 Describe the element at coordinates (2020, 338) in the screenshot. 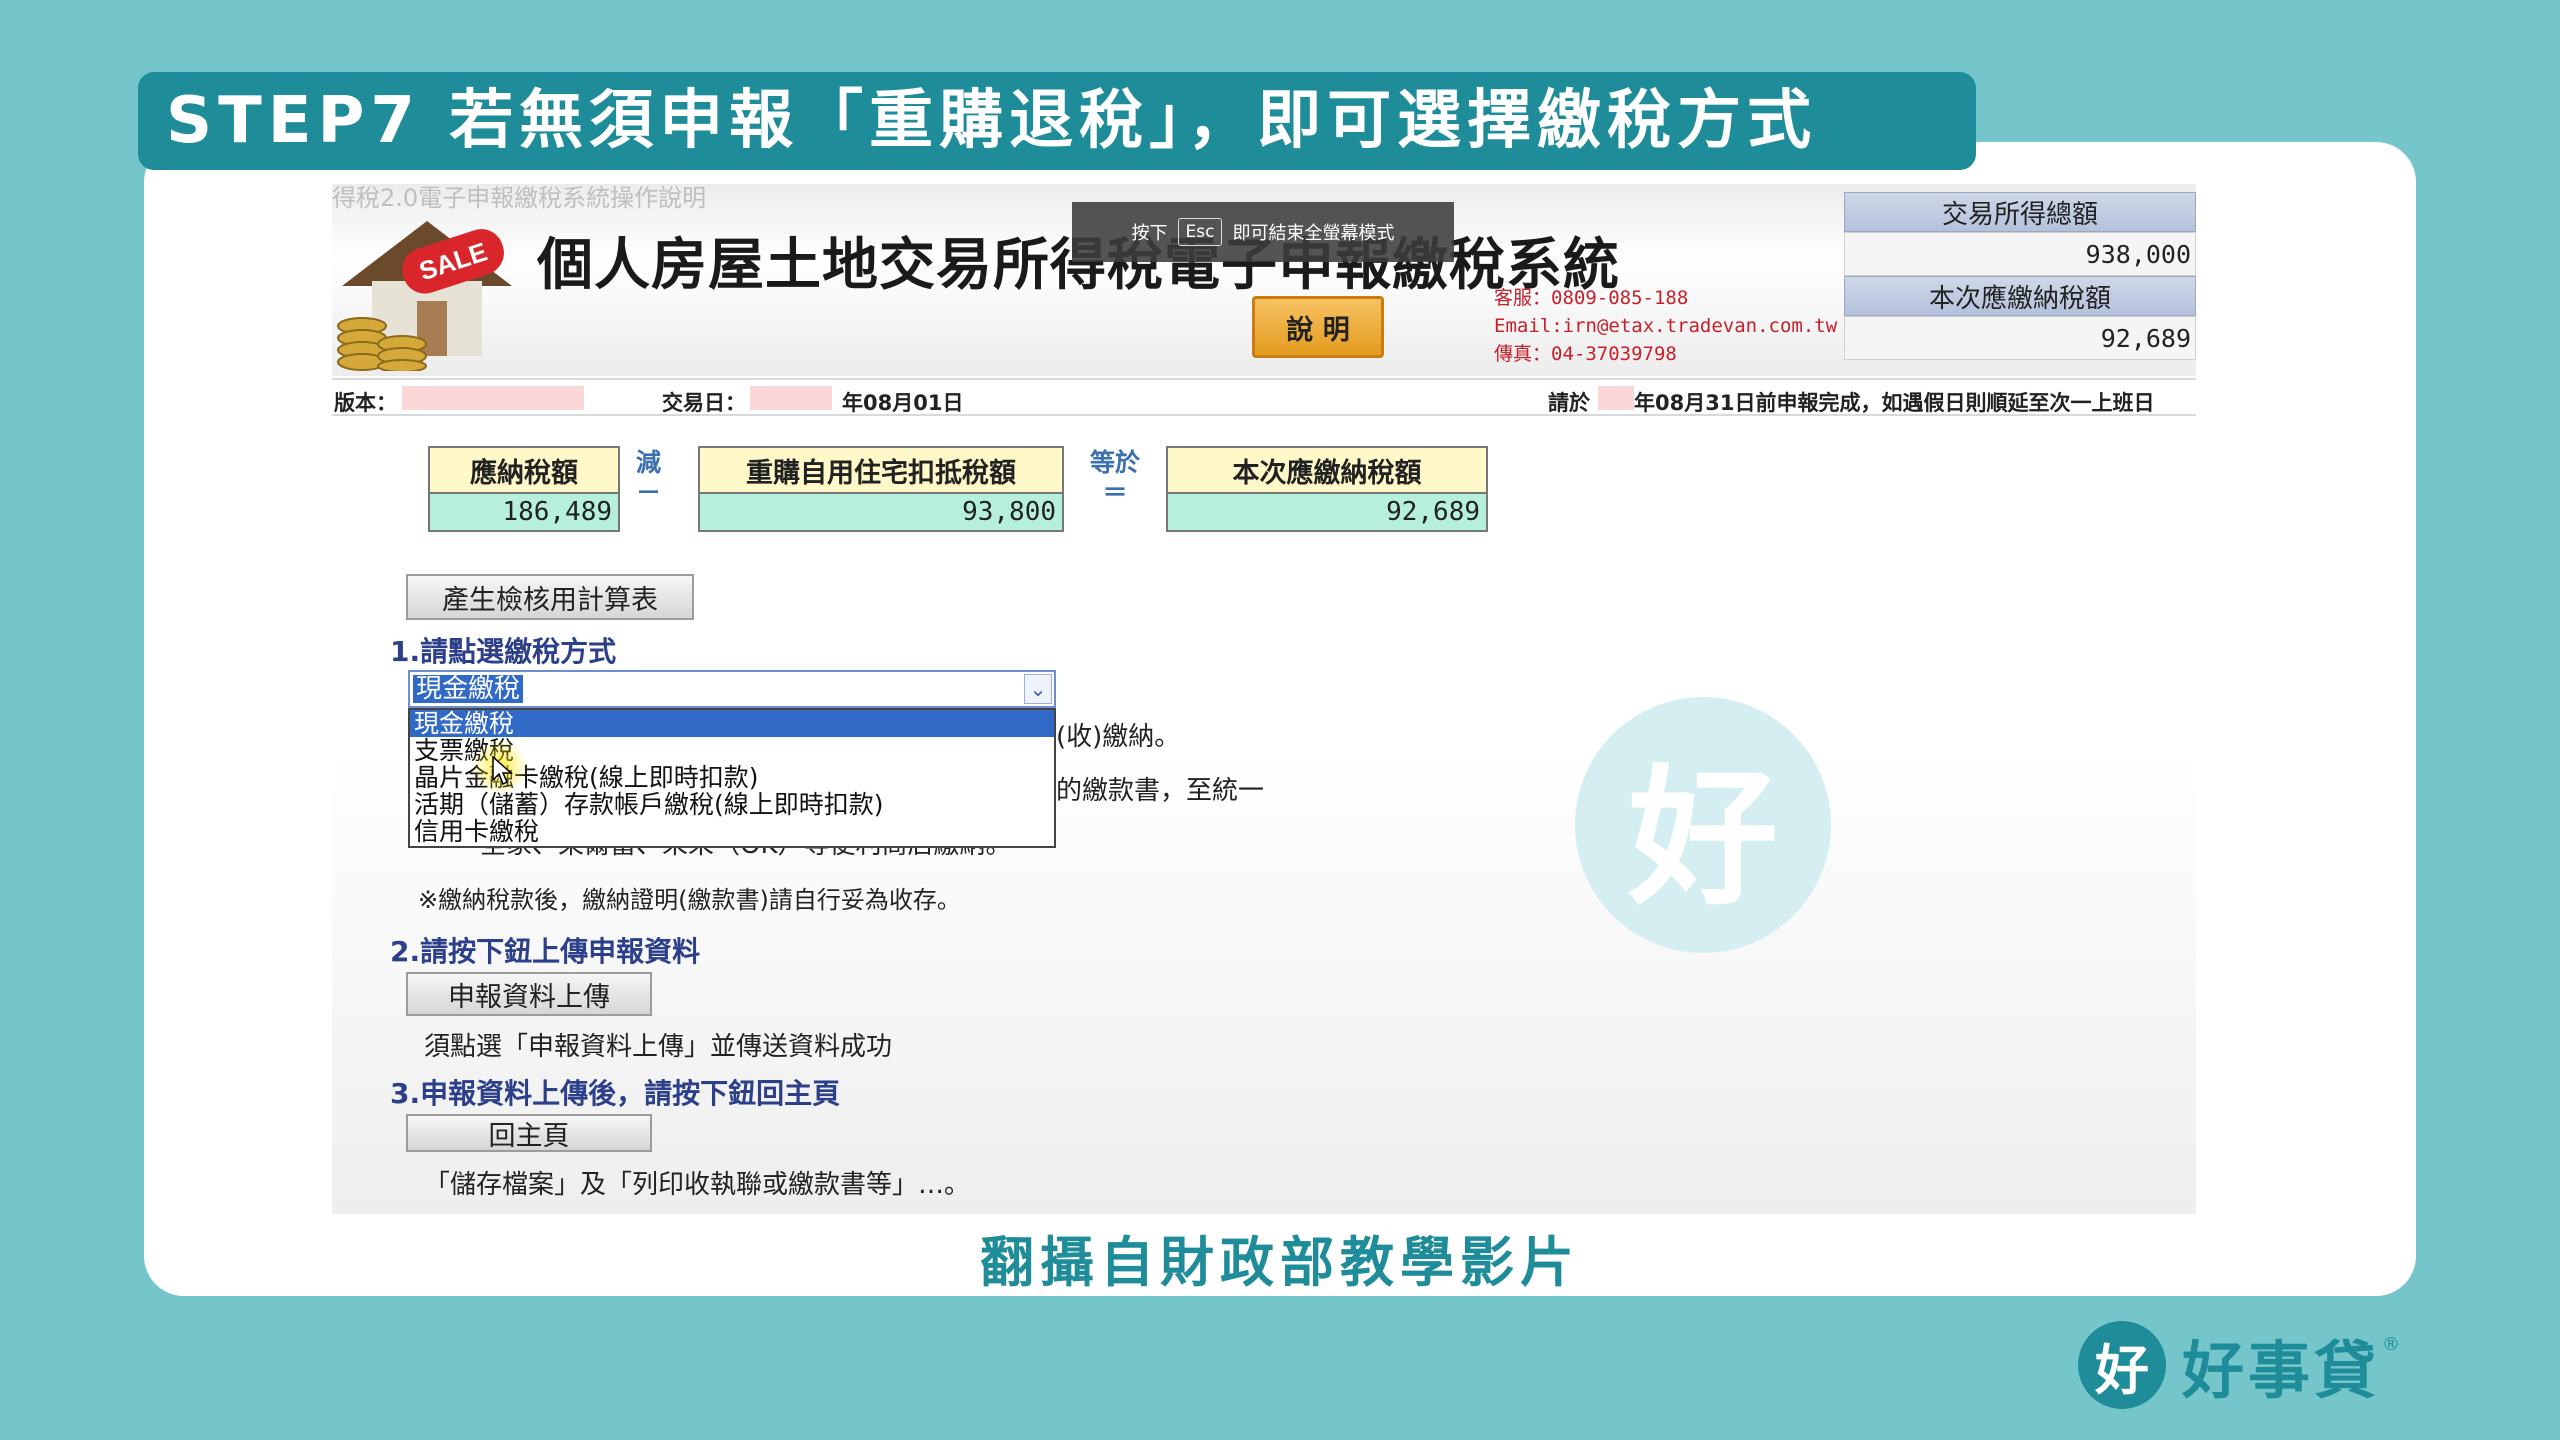

I see `payable-tax-value: 92,689` at that location.